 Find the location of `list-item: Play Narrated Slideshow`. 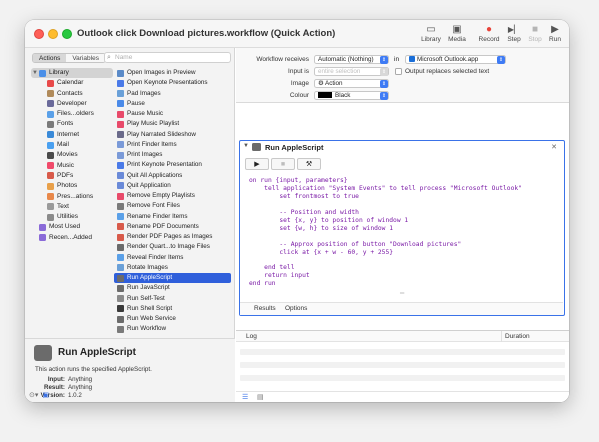

list-item: Play Narrated Slideshow is located at coordinates (172, 135).